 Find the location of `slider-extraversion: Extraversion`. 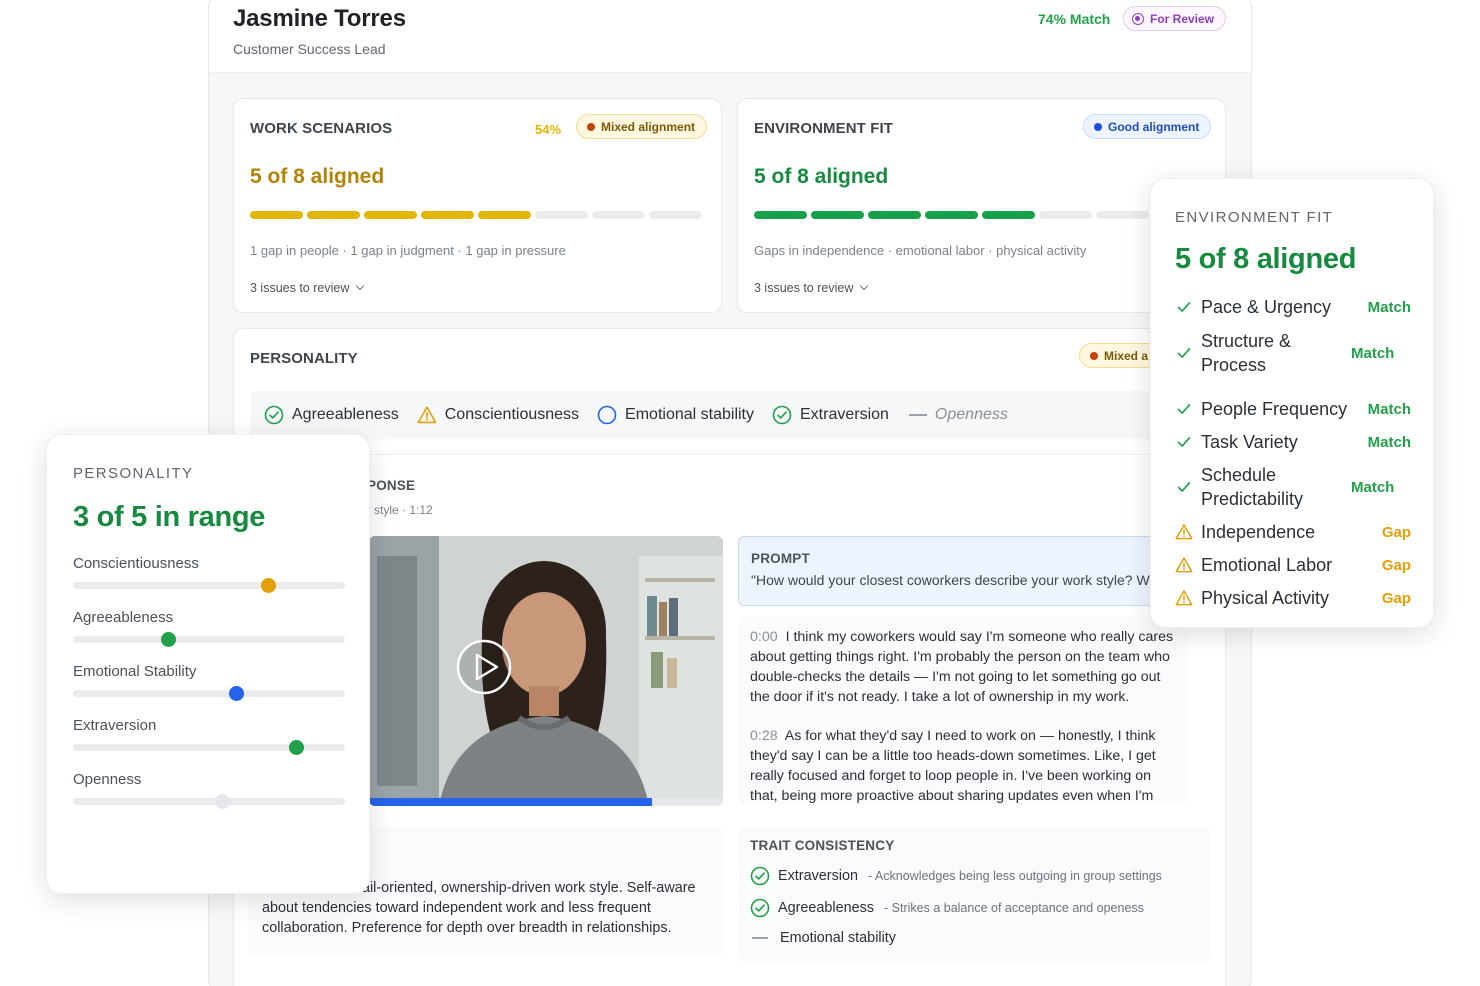

slider-extraversion: Extraversion is located at coordinates (209, 736).